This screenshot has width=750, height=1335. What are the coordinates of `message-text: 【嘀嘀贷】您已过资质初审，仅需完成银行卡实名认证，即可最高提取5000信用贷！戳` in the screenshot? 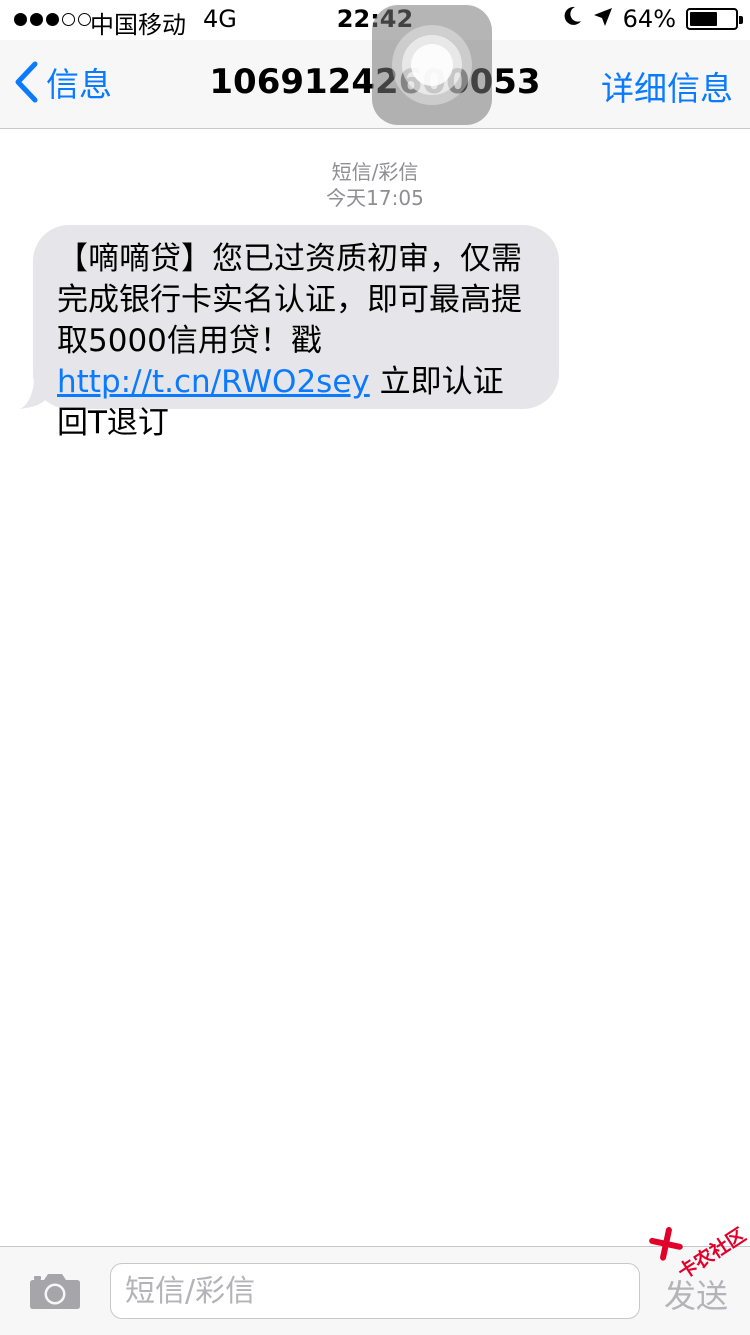 It's located at (289, 300).